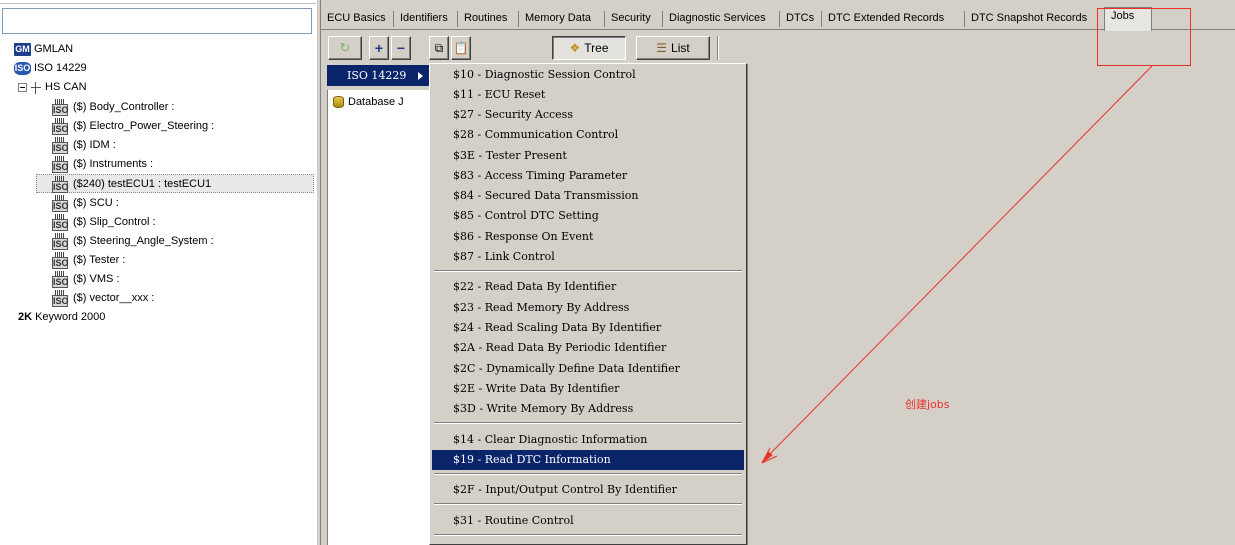 This screenshot has height=545, width=1235. What do you see at coordinates (94, 145) in the screenshot?
I see `tree-node-label: ($) IDM :` at bounding box center [94, 145].